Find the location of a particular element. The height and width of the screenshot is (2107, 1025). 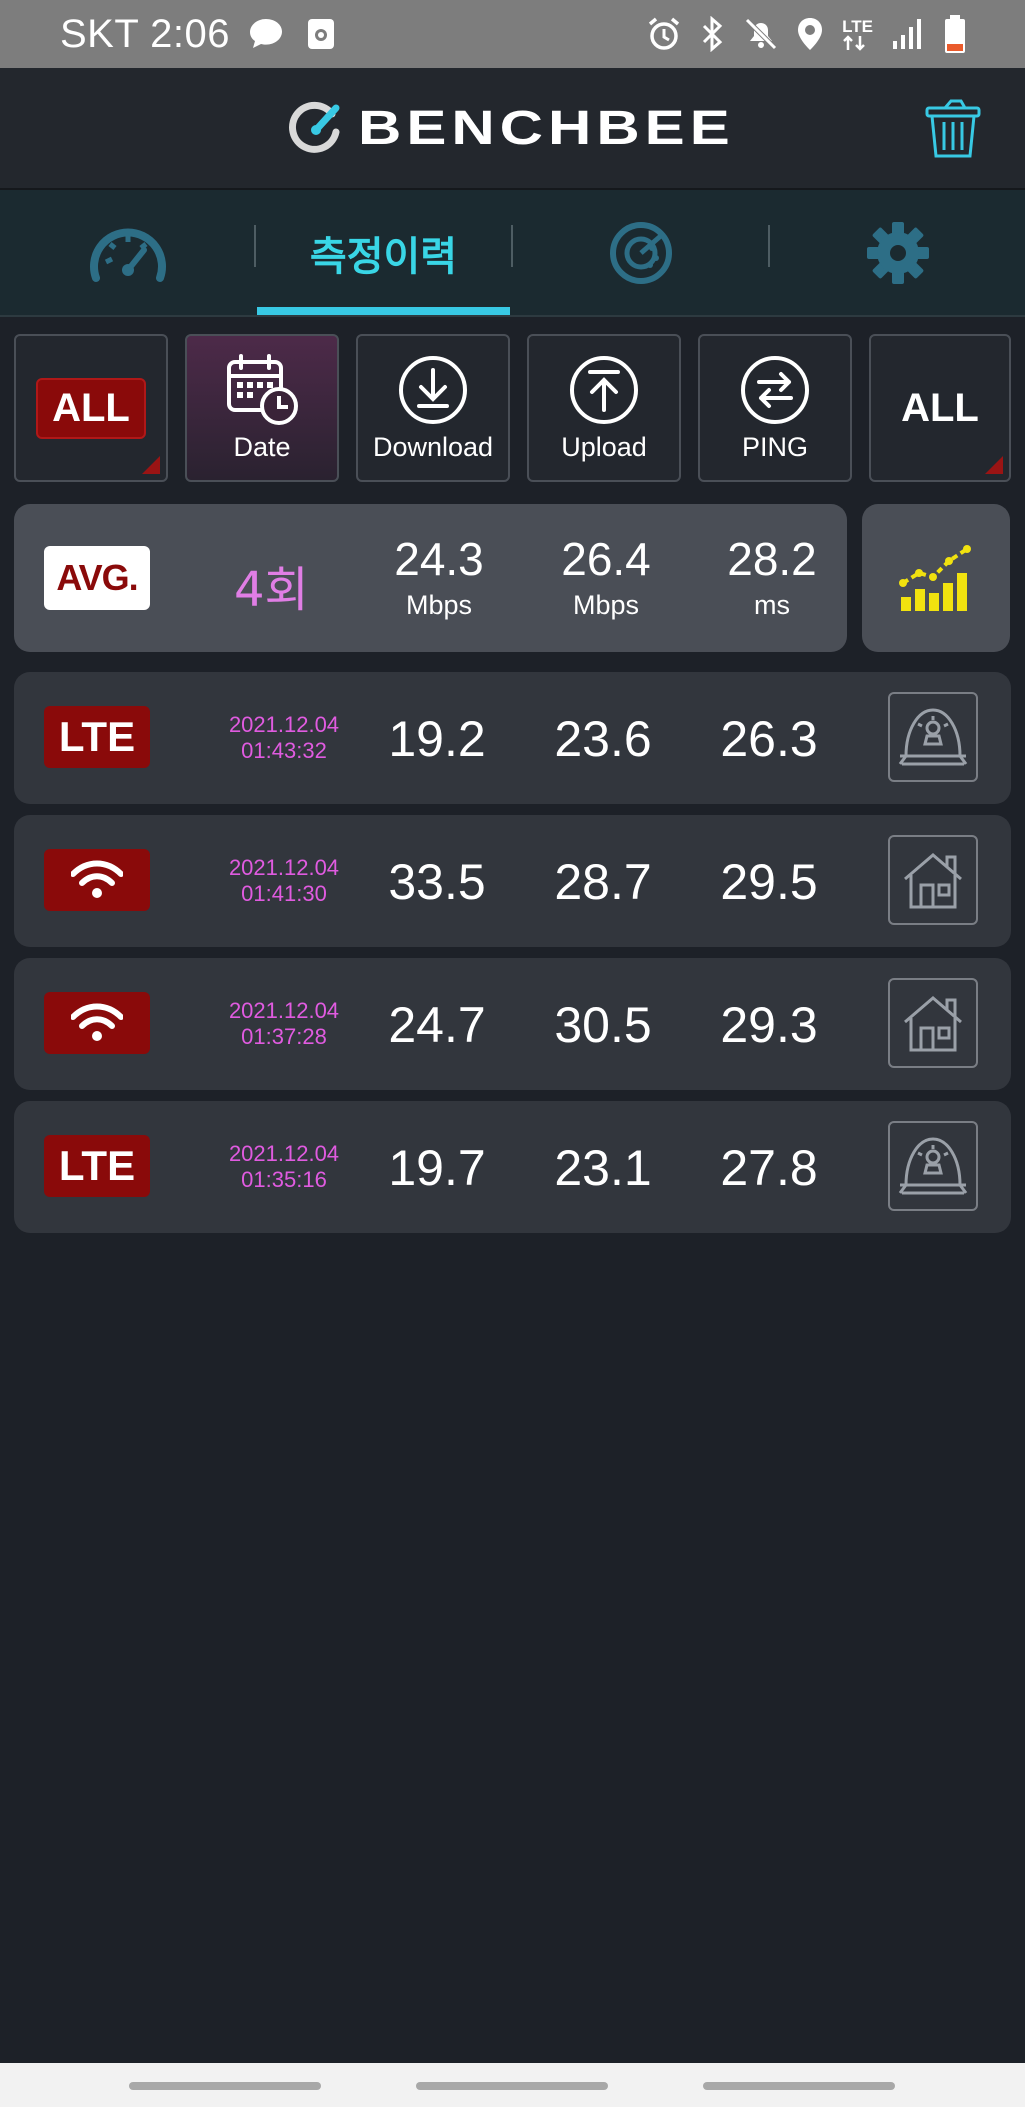

sort-ping-label: PING is located at coordinates (774, 446).